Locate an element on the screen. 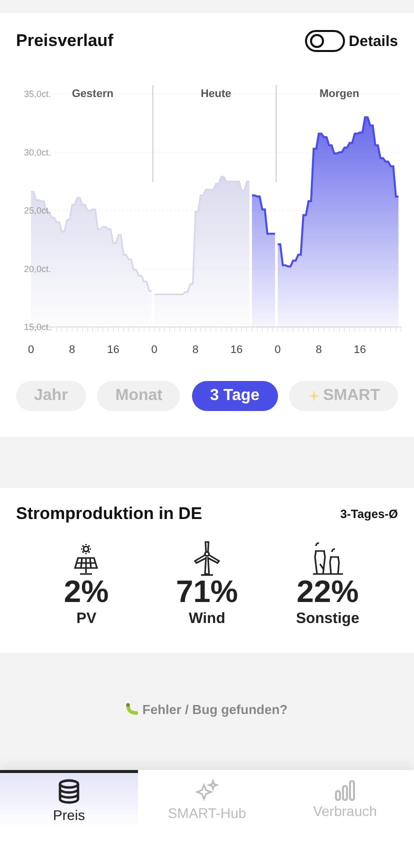  details-toggle is located at coordinates (324, 41).